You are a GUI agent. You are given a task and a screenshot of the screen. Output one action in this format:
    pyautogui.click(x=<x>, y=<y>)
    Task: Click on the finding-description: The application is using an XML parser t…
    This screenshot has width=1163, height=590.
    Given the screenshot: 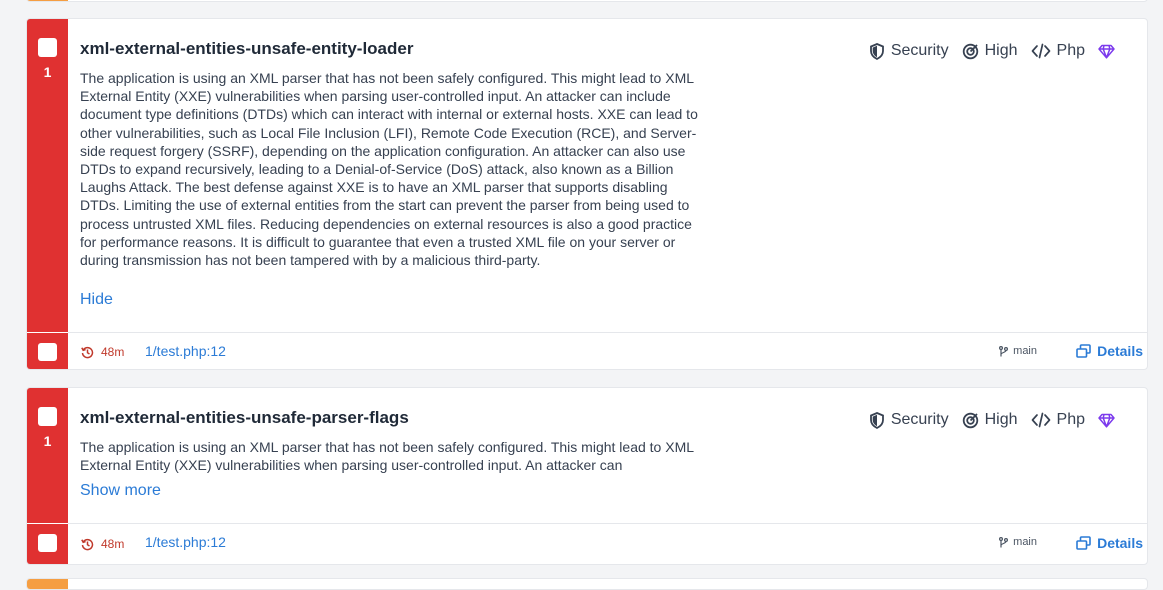 What is the action you would take?
    pyautogui.click(x=387, y=456)
    